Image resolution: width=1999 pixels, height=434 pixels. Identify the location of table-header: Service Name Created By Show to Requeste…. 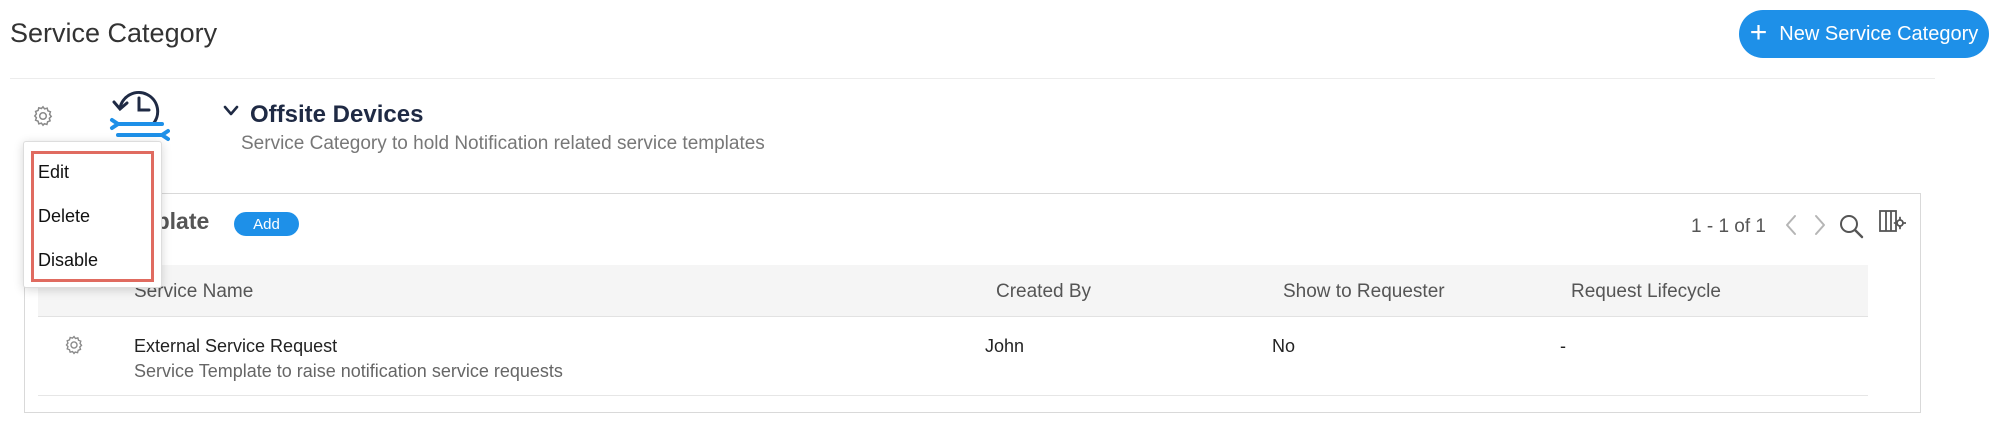
(953, 291).